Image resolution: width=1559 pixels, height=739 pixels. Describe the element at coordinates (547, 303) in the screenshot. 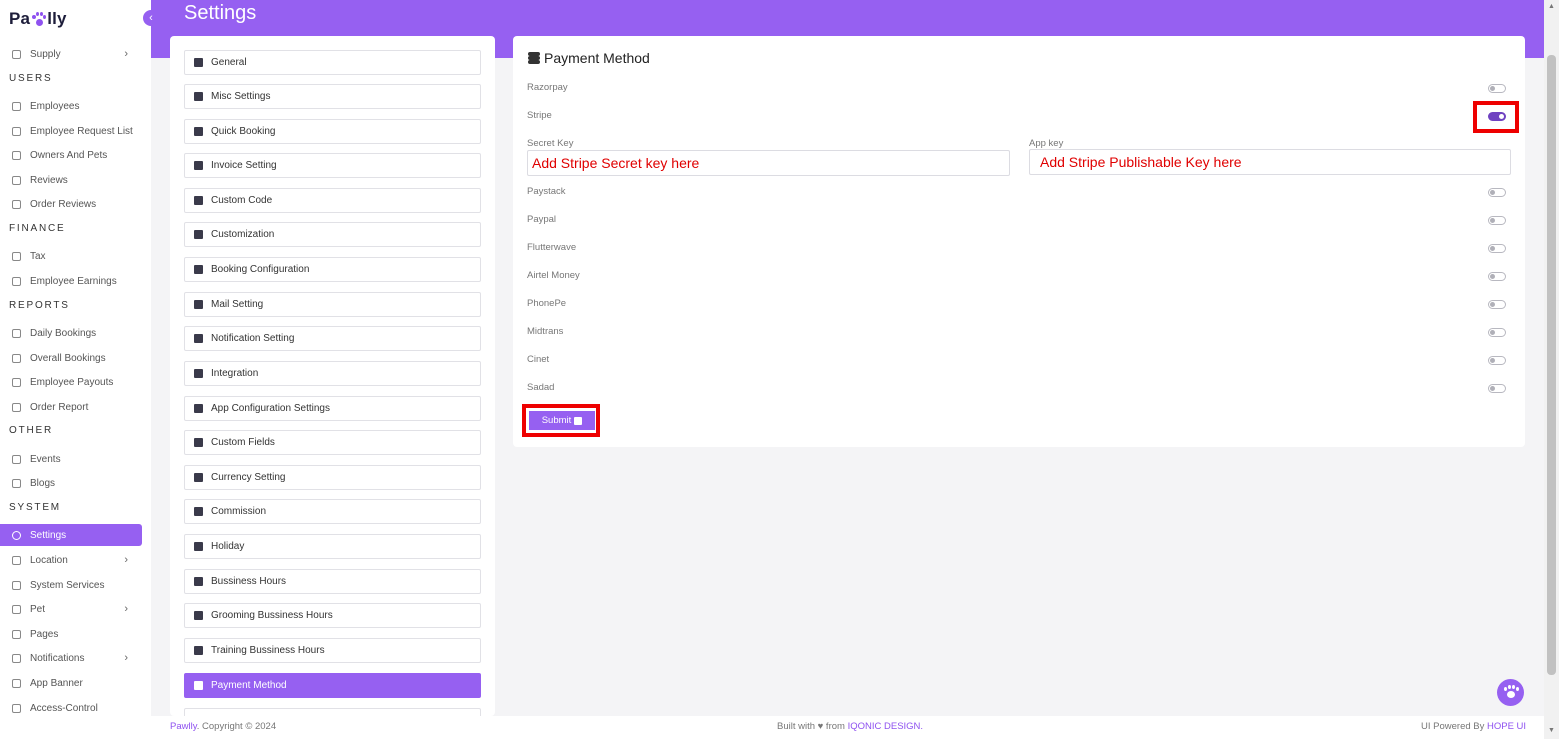

I see `gateway-label-phonepe: PhonePe` at that location.